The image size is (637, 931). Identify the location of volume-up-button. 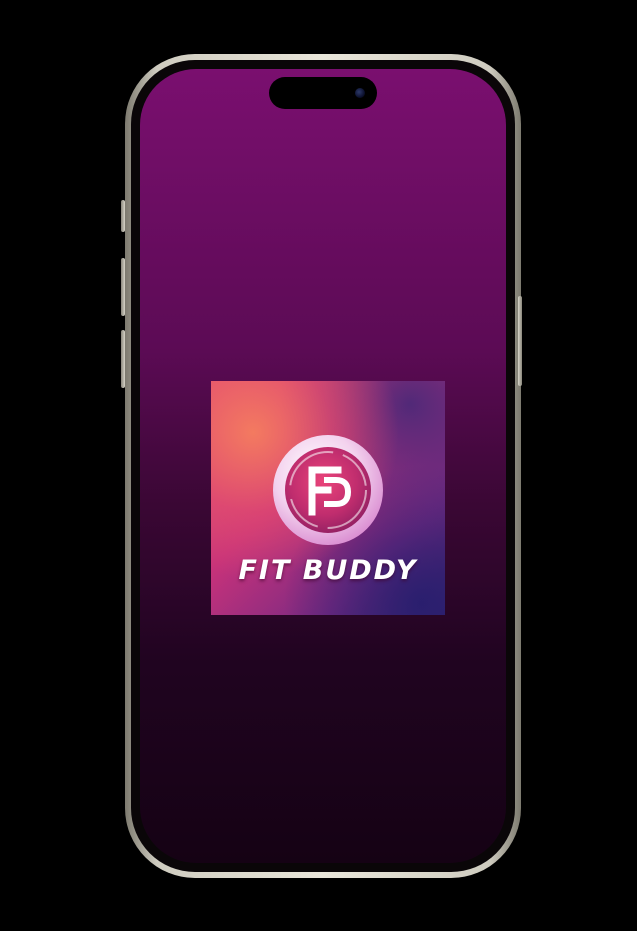
(123, 287).